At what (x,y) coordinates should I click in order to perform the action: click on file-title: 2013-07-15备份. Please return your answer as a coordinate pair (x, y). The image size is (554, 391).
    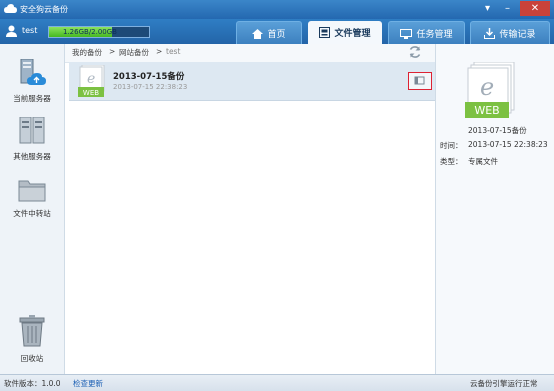
    Looking at the image, I should click on (149, 77).